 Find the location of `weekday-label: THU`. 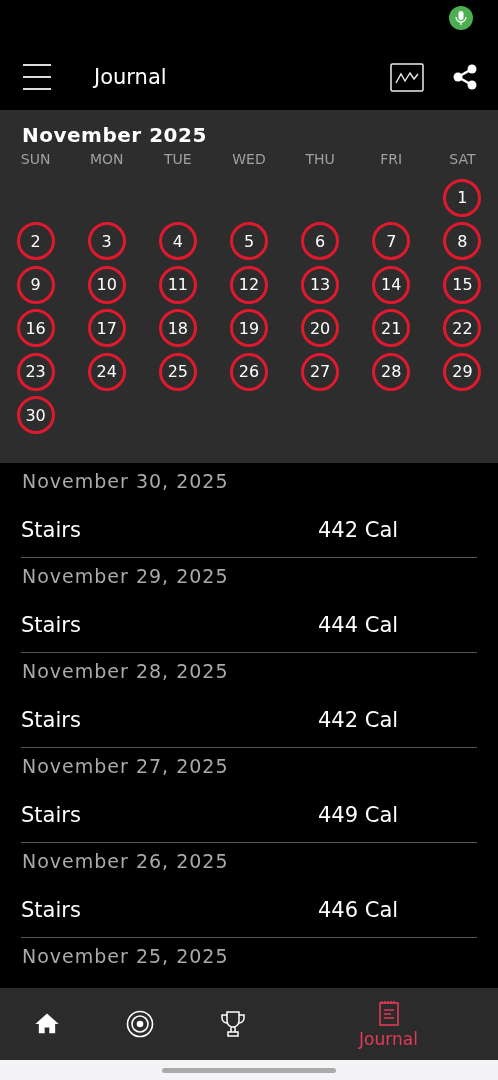

weekday-label: THU is located at coordinates (320, 159).